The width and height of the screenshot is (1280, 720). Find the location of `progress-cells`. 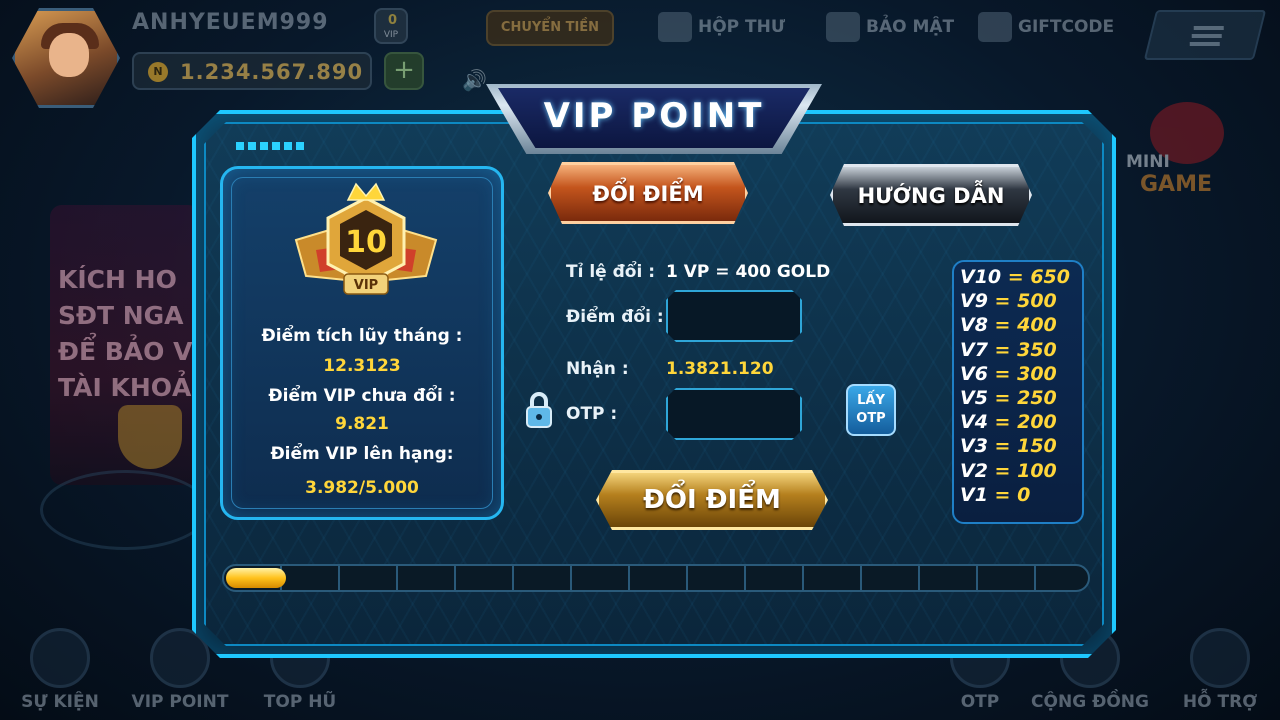

progress-cells is located at coordinates (656, 578).